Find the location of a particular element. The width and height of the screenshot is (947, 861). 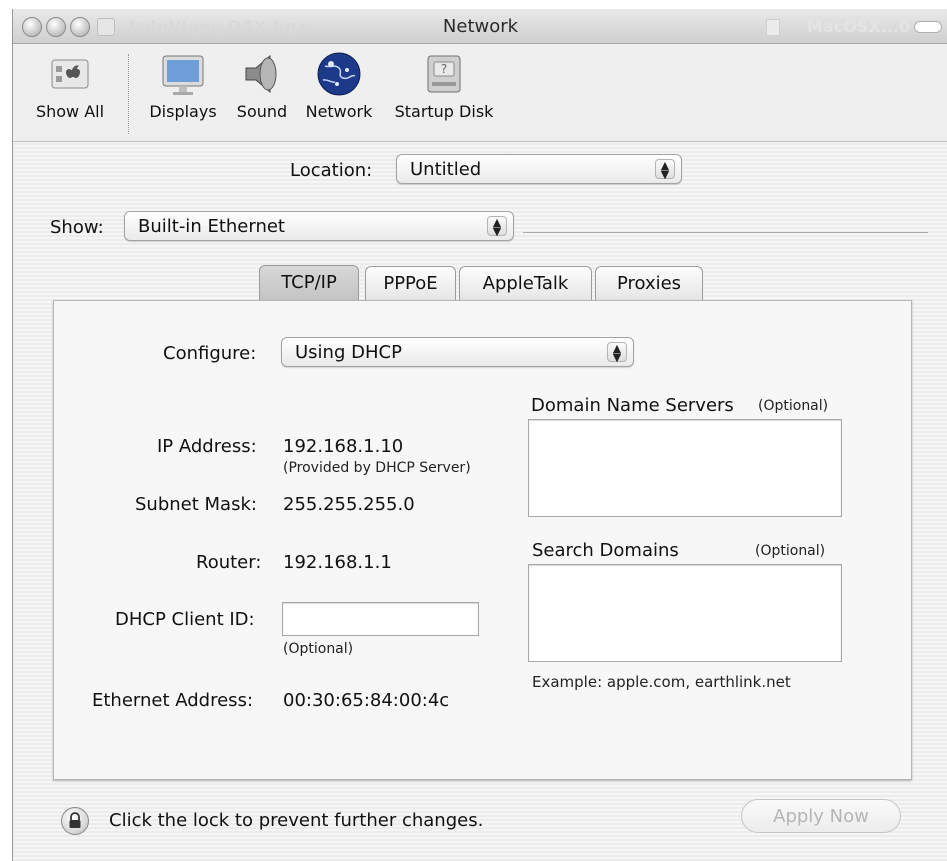

location-value: Untitled is located at coordinates (446, 169).